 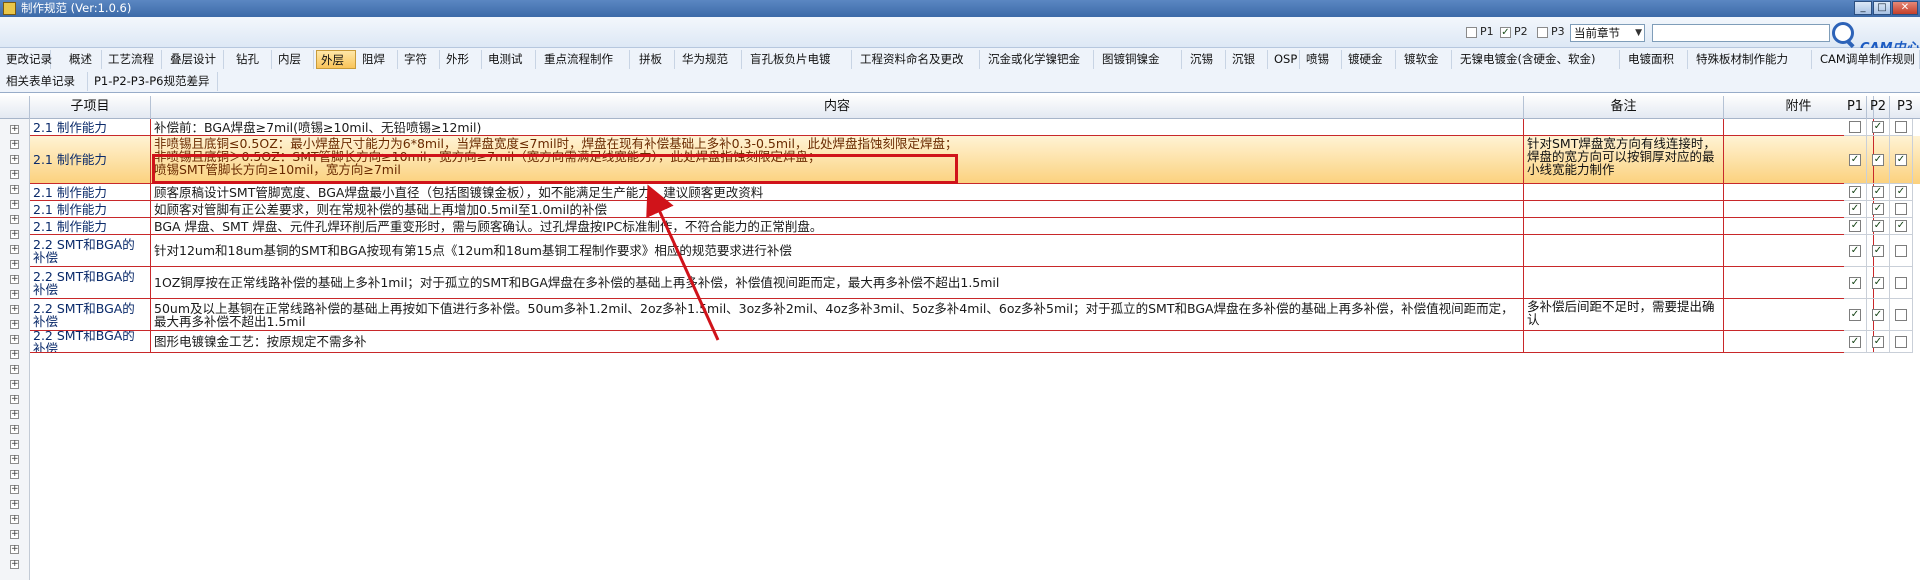 What do you see at coordinates (1322, 59) in the screenshot?
I see `tab-22: 喷锡` at bounding box center [1322, 59].